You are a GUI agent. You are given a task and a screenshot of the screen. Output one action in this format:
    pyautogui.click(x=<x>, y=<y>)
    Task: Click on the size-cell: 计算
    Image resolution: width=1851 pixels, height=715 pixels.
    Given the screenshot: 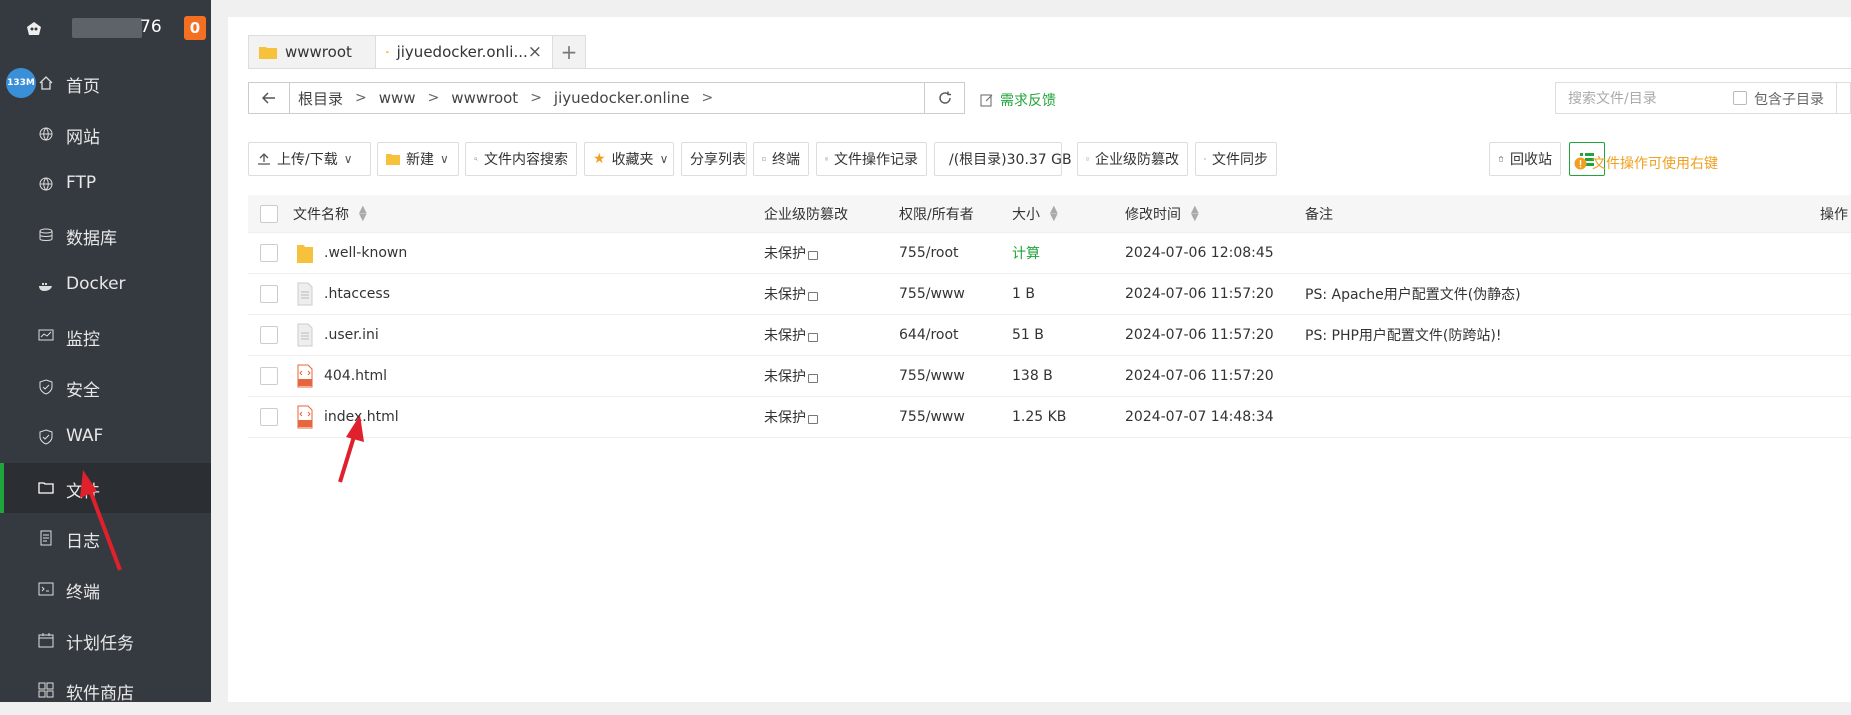 What is the action you would take?
    pyautogui.click(x=1026, y=253)
    